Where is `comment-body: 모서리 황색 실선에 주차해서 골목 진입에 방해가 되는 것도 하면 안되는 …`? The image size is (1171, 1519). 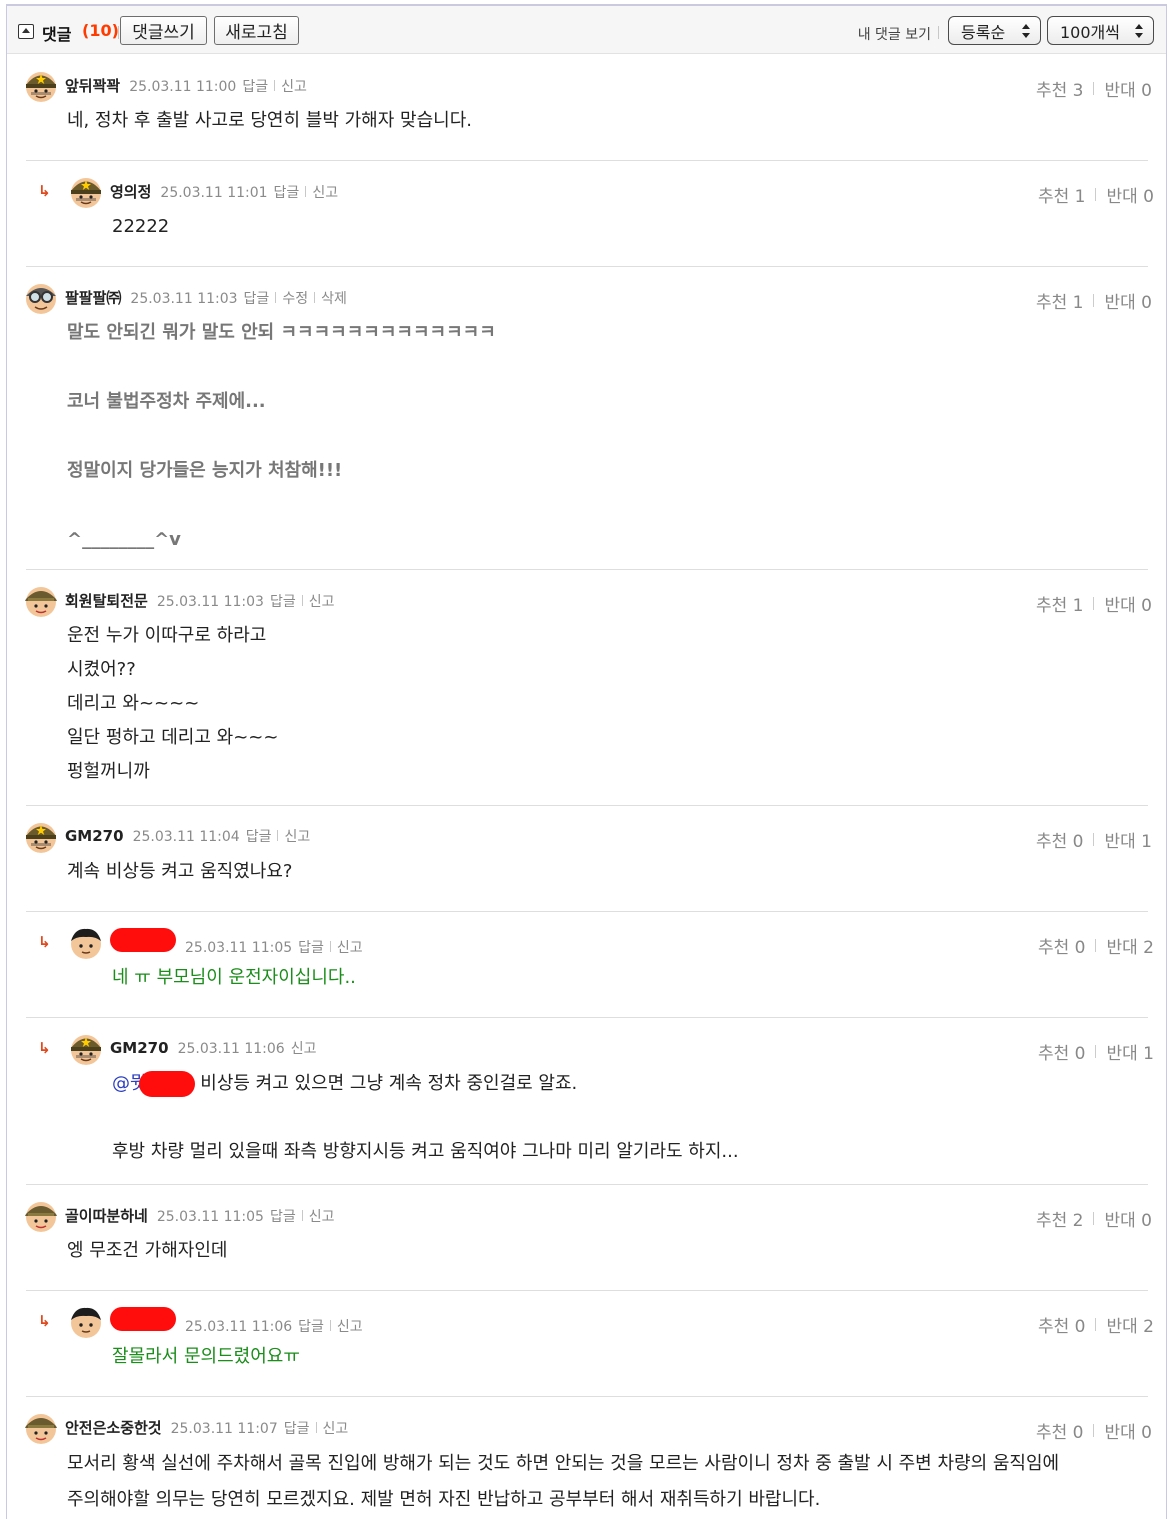 comment-body: 모서리 황색 실선에 주차해서 골목 진입에 방해가 되는 것도 하면 안되는 … is located at coordinates (563, 1481).